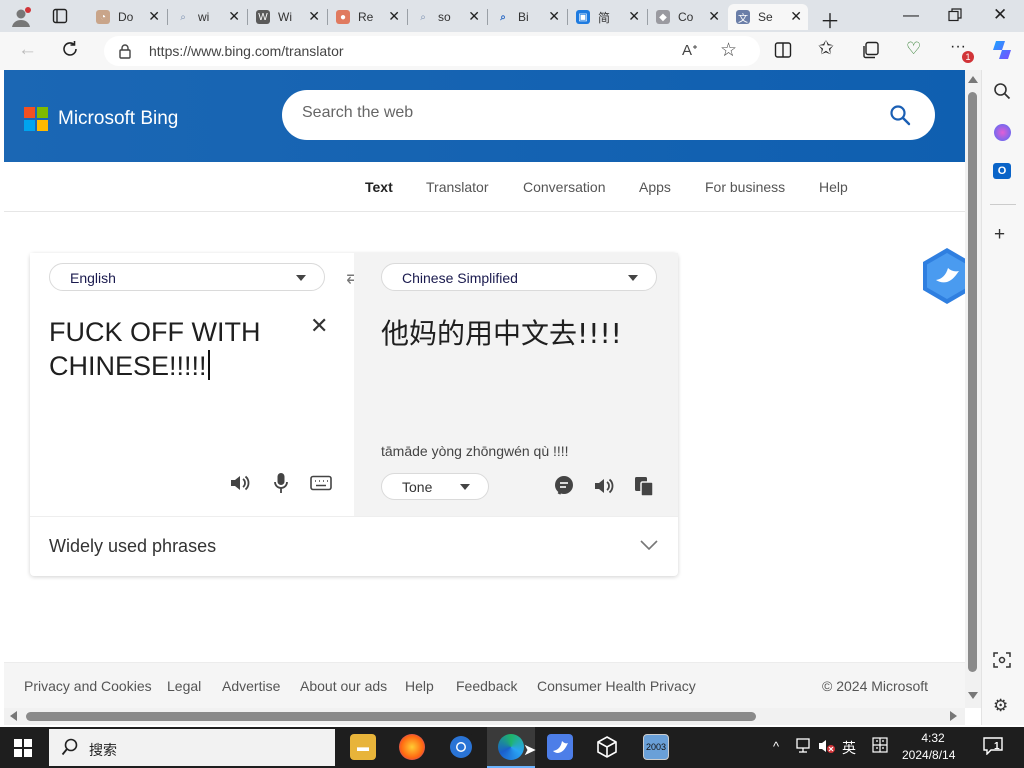 The height and width of the screenshot is (768, 1024). Describe the element at coordinates (826, 48) in the screenshot. I see `favorites-icon: ✩` at that location.